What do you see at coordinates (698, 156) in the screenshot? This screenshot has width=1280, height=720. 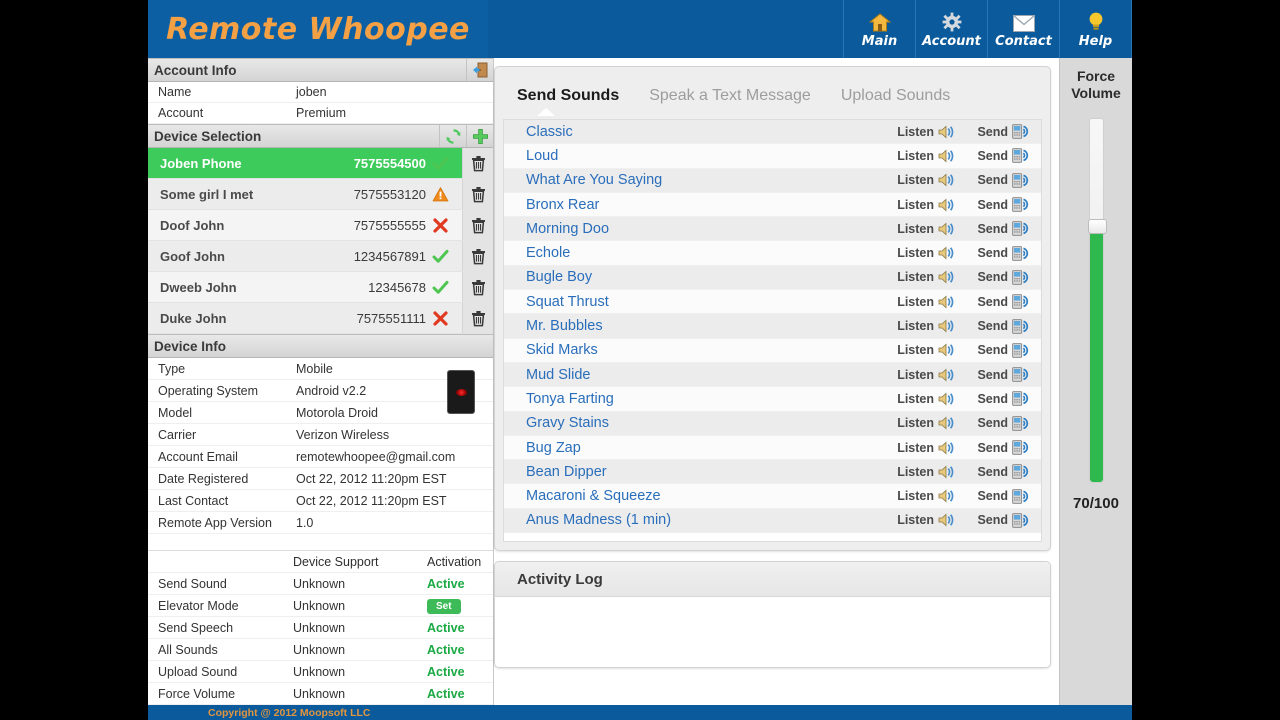 I see `sound-name-link: Loud` at bounding box center [698, 156].